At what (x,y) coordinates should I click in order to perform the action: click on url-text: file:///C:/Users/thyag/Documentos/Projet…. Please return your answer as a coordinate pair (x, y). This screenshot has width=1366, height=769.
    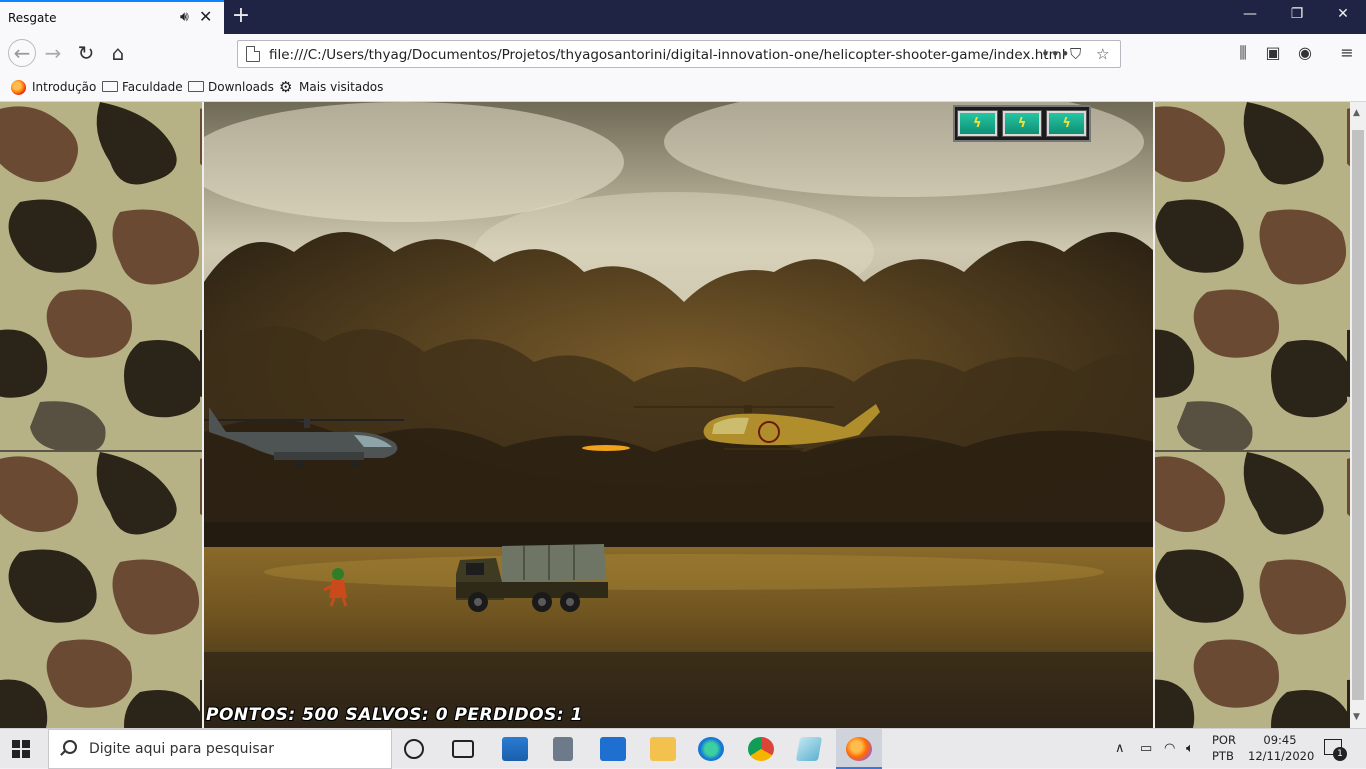
    Looking at the image, I should click on (667, 55).